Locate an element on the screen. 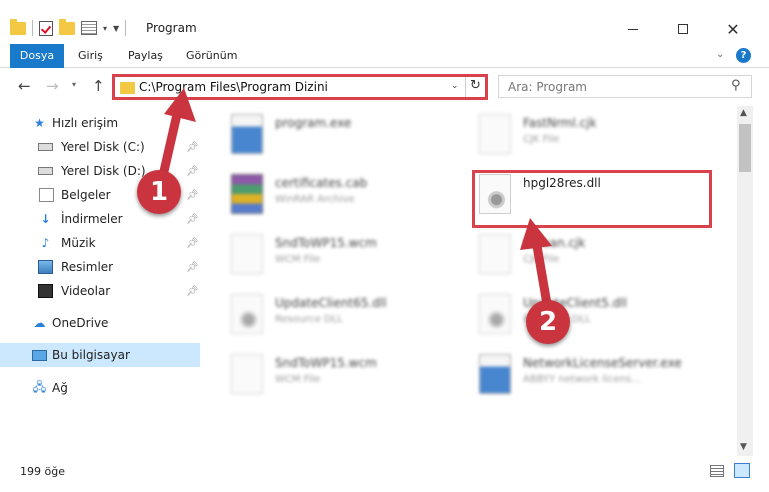 The height and width of the screenshot is (492, 769). file-name: FastNrml.cjk is located at coordinates (560, 123).